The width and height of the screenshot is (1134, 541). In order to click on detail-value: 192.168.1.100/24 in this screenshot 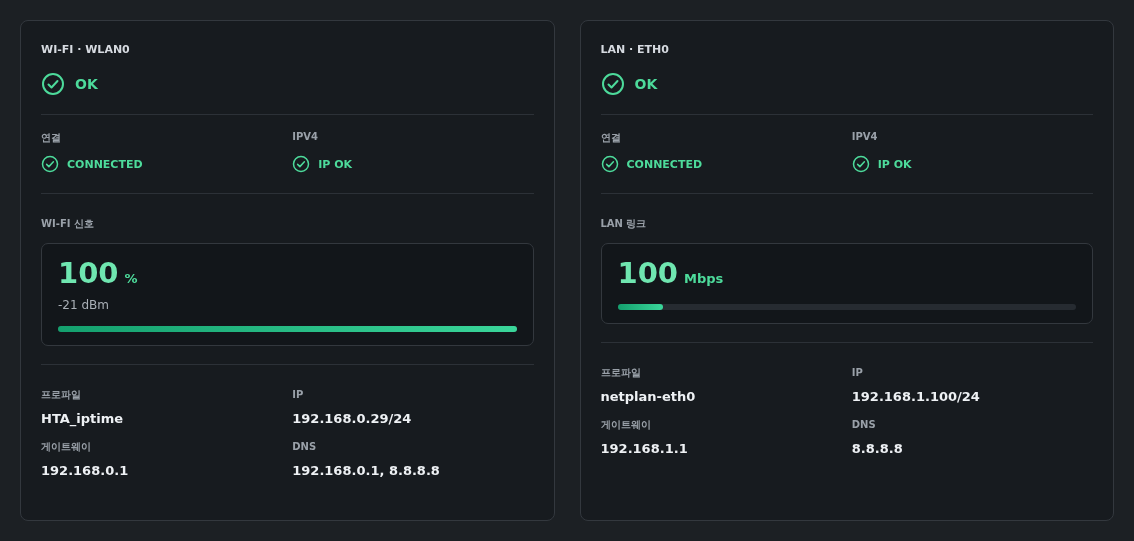, I will do `click(916, 396)`.